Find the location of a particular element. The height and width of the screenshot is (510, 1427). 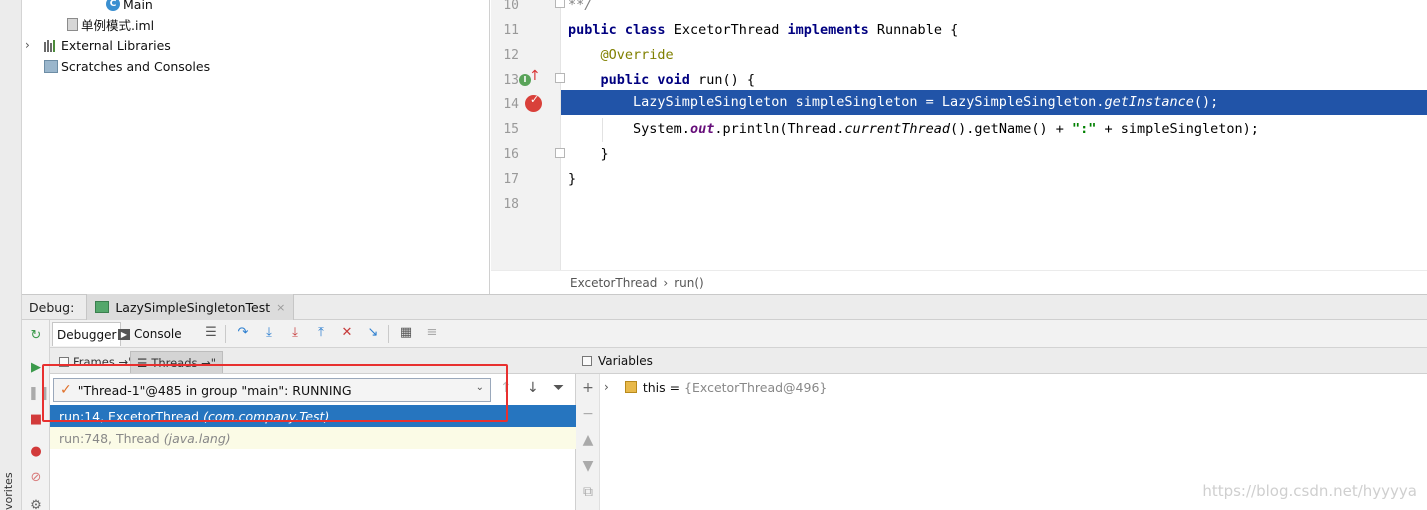

debug-session-label: LazySimpleSingletonTest is located at coordinates (193, 307).